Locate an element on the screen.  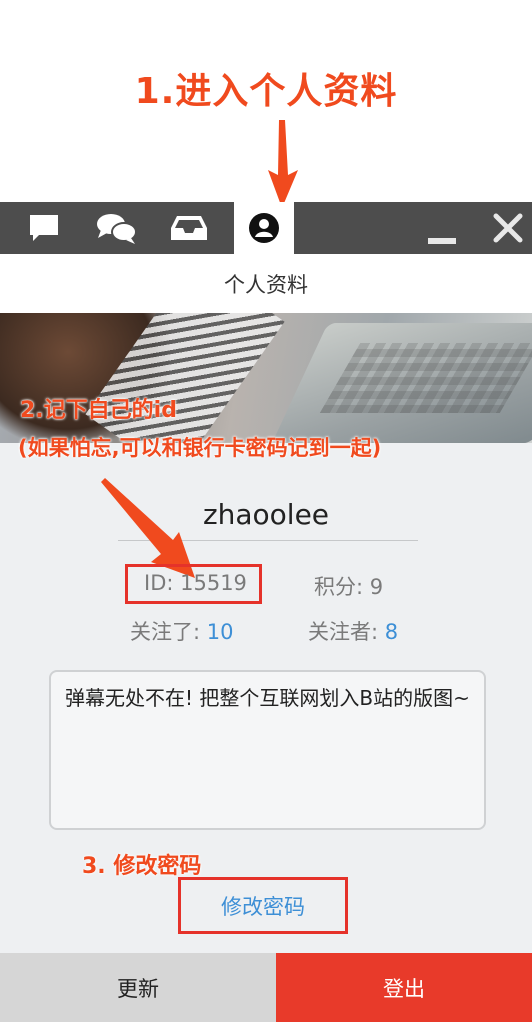
logout-button: 登出 is located at coordinates (404, 987).